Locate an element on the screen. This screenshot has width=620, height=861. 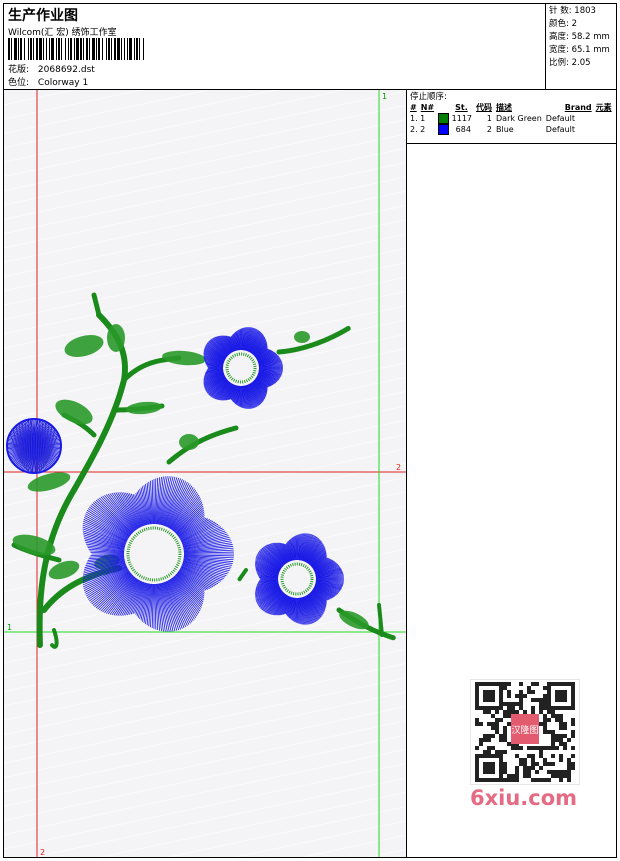
row-index: 1. 1 is located at coordinates (418, 118).